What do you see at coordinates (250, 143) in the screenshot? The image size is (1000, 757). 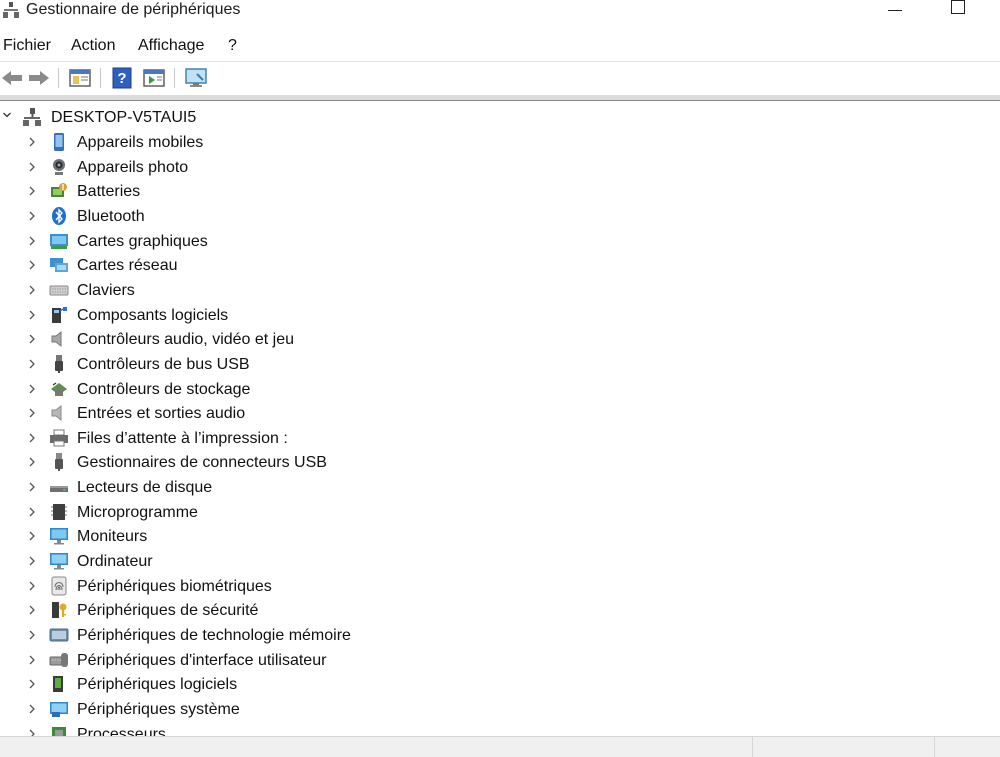 I see `tree-item: Appareils mobiles` at bounding box center [250, 143].